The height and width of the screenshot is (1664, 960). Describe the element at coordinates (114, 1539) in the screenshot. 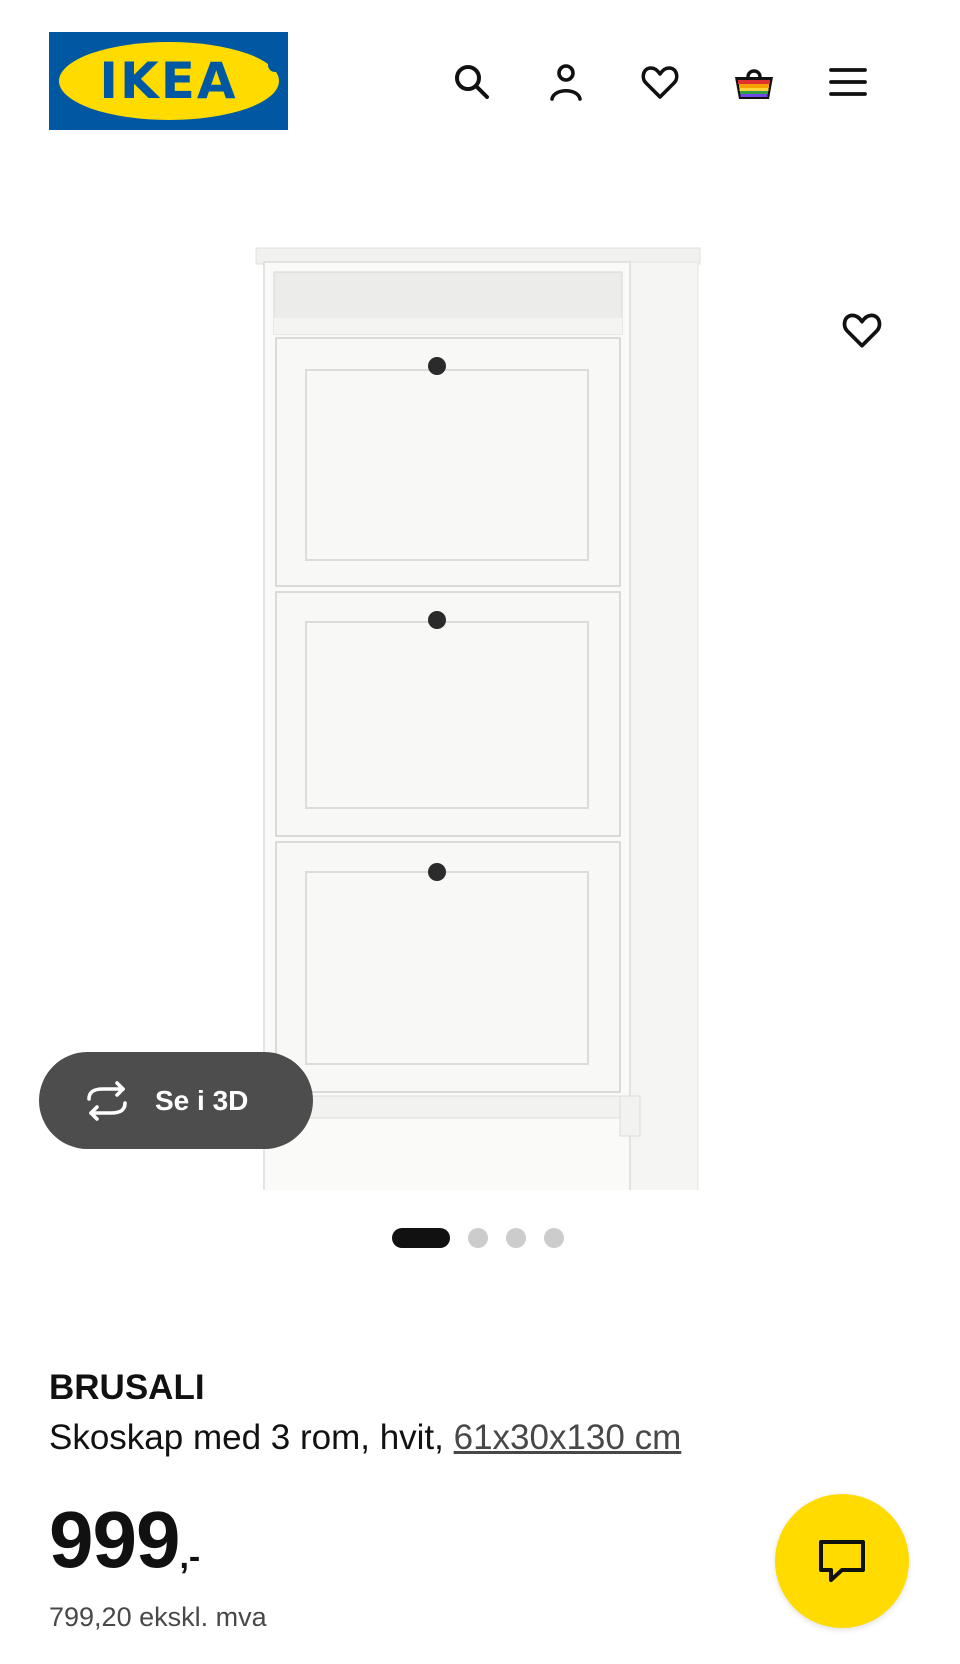

I see `price-integer: 999` at that location.